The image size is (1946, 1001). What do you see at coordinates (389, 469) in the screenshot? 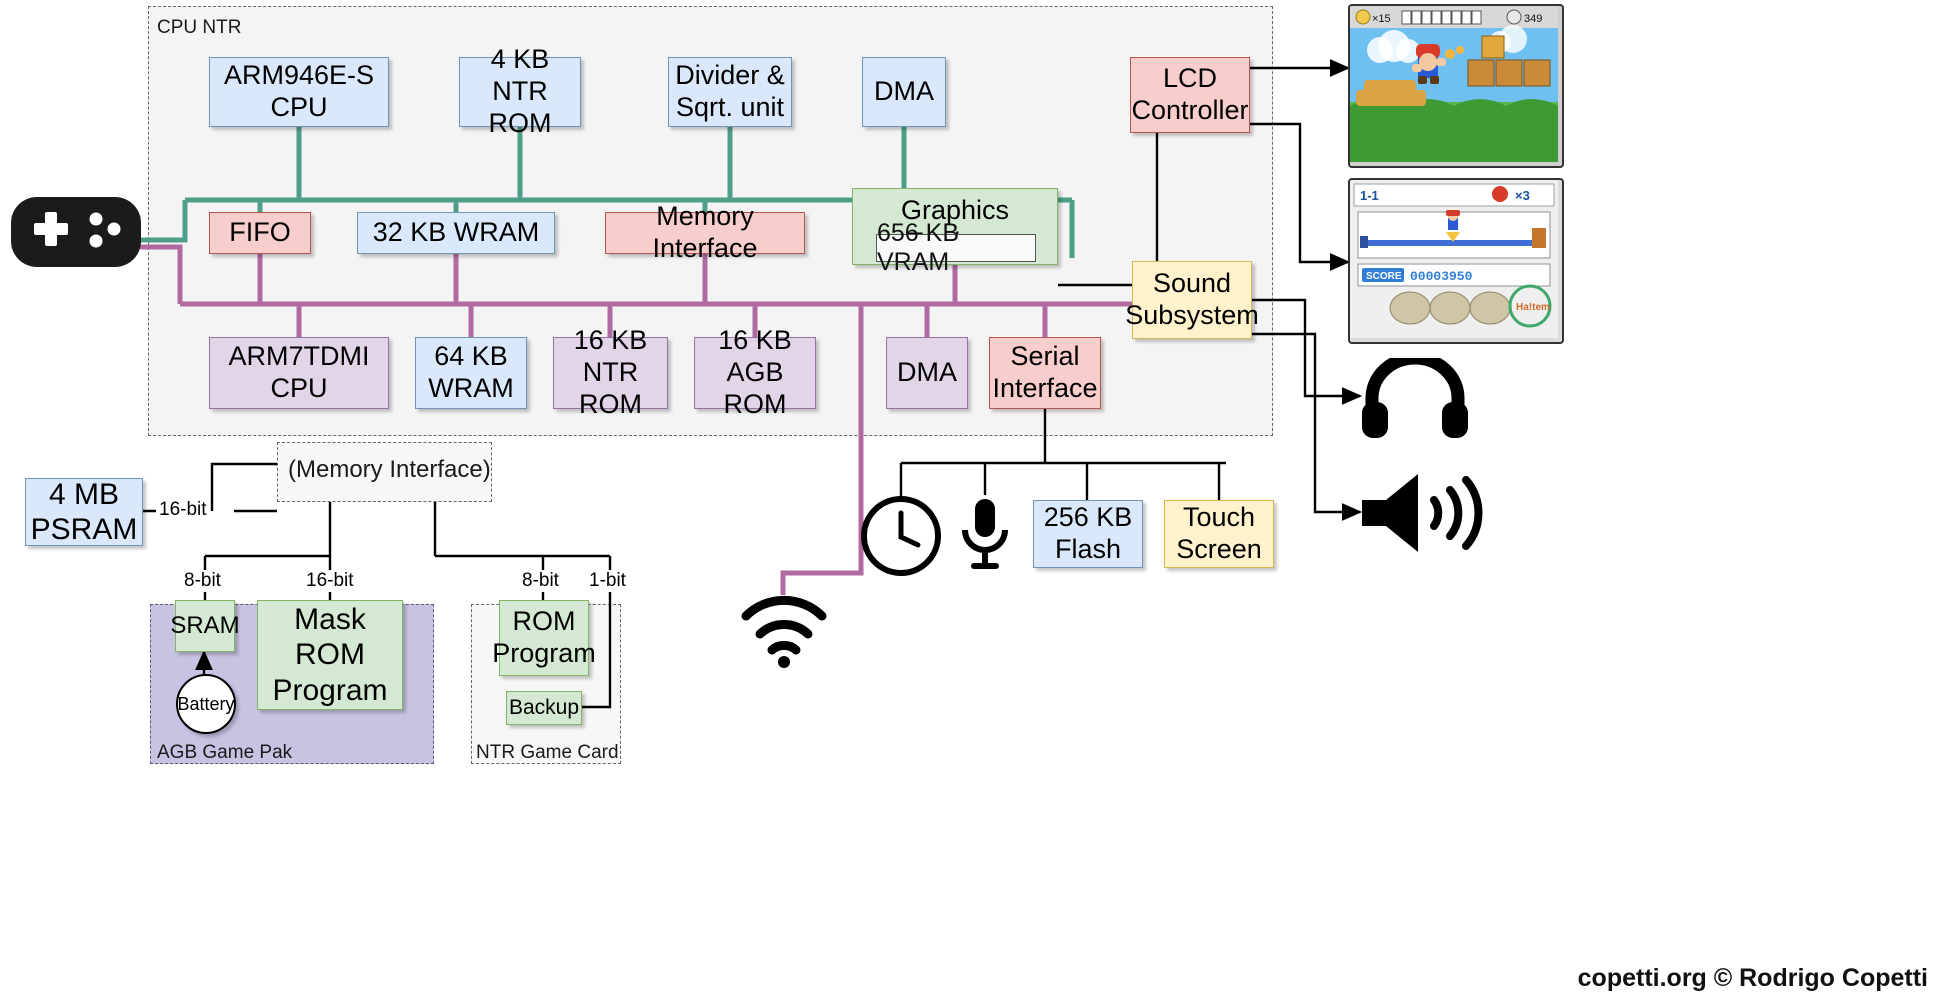
I see `zone-memory-interface-label: (Memory Interface)` at bounding box center [389, 469].